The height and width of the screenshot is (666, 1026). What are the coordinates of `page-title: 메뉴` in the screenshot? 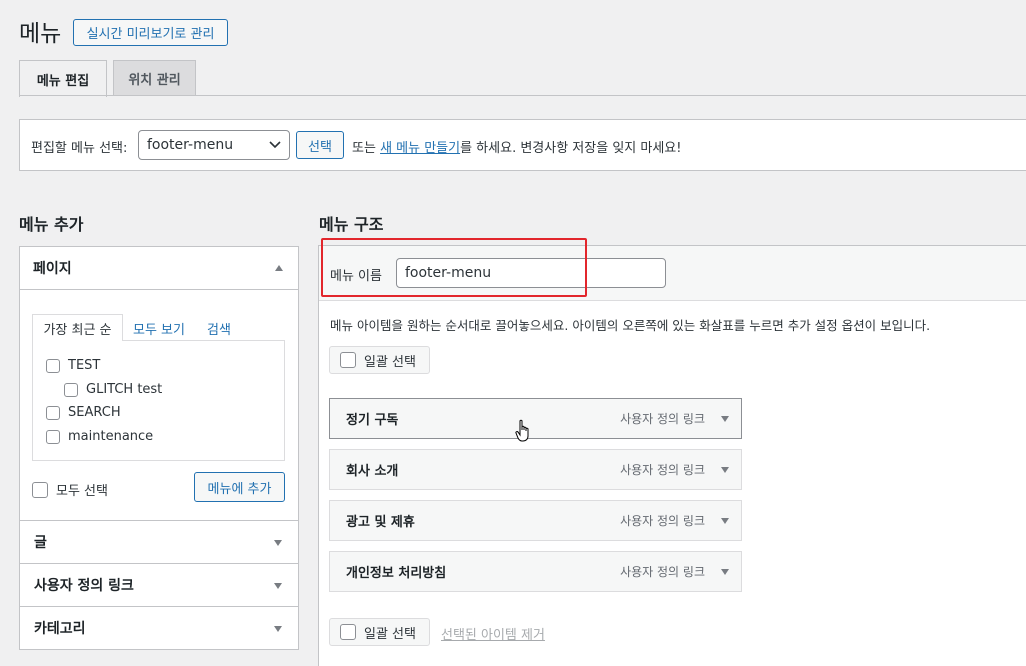 It's located at (40, 34).